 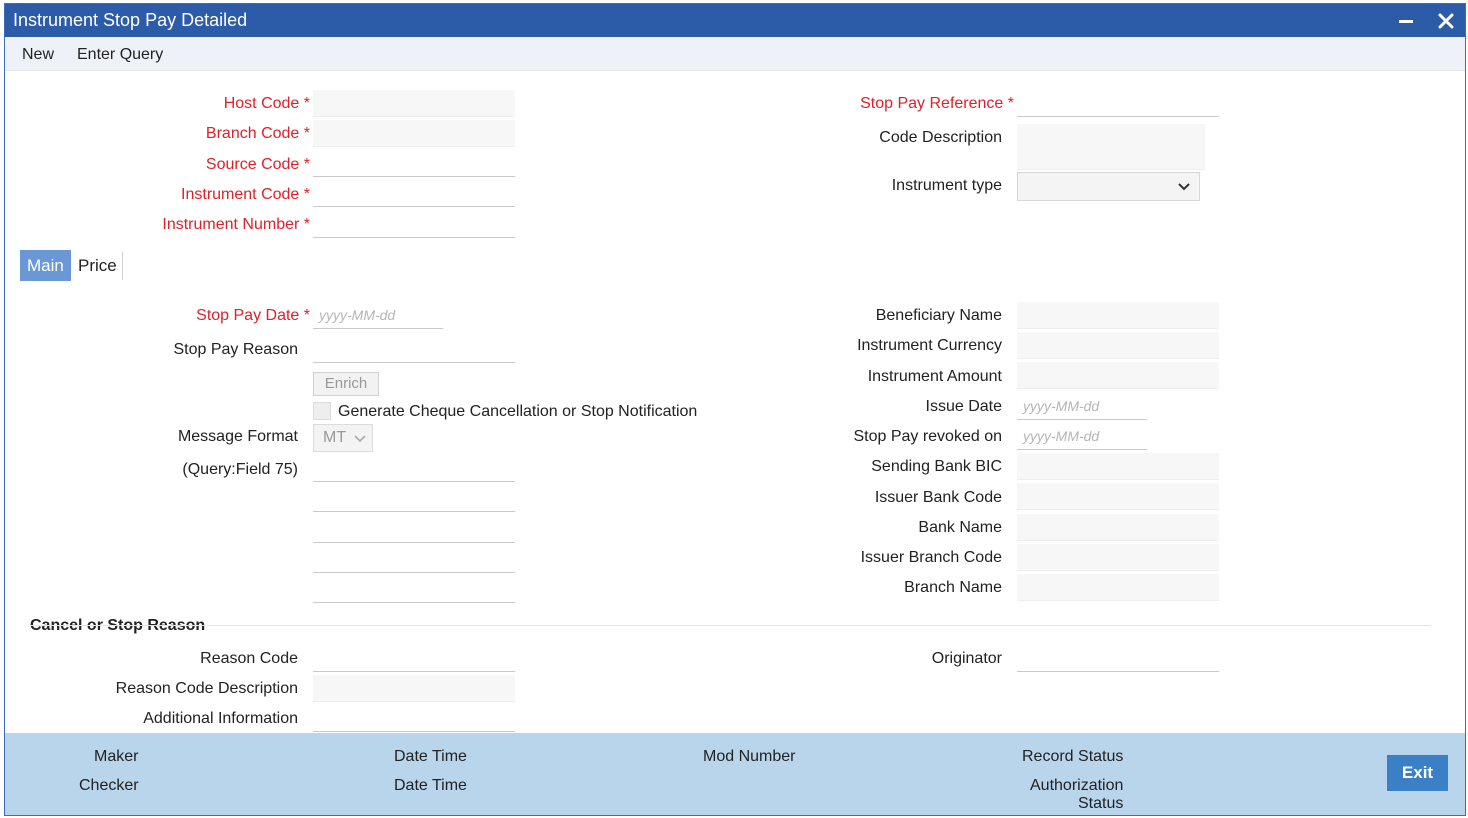 What do you see at coordinates (236, 224) in the screenshot?
I see `instrument-number-label: Instrument Number *` at bounding box center [236, 224].